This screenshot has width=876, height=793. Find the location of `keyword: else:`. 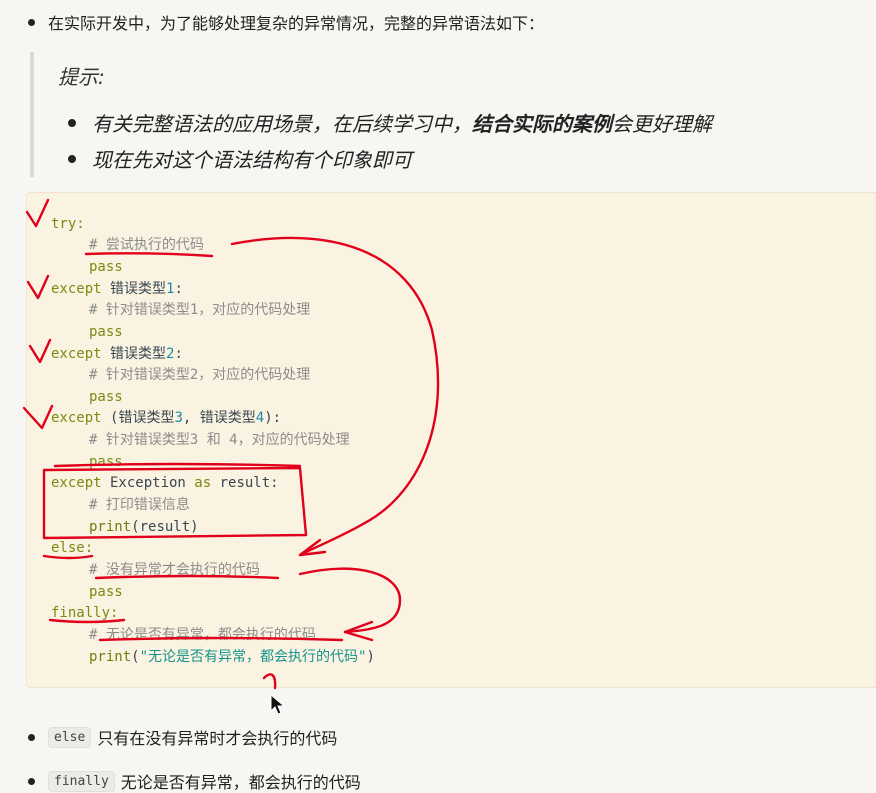

keyword: else: is located at coordinates (72, 548).